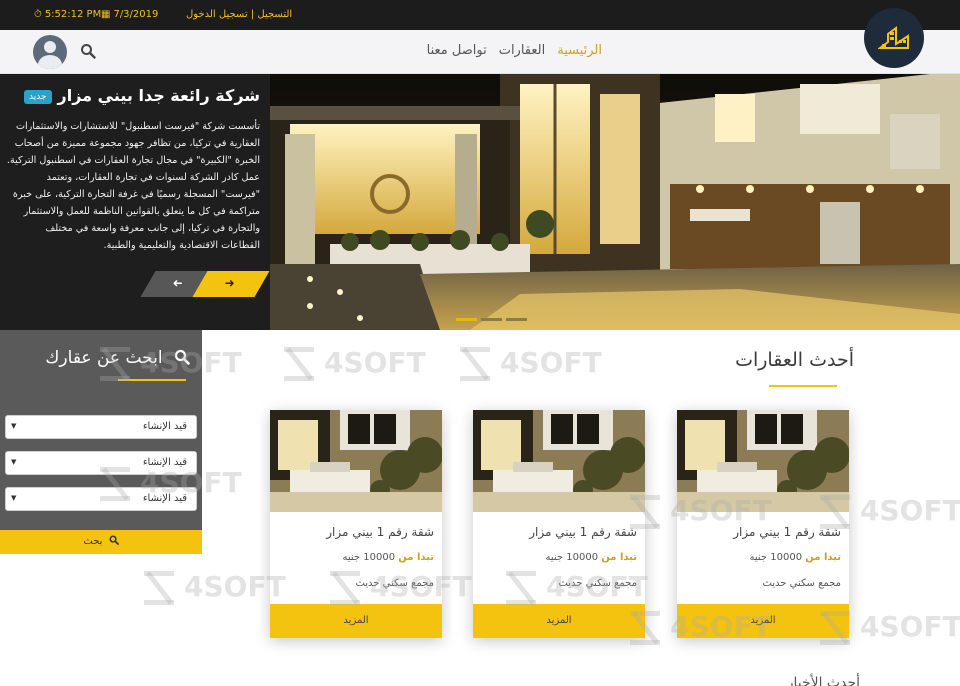 The height and width of the screenshot is (686, 960). Describe the element at coordinates (794, 360) in the screenshot. I see `latest-properties-title: أحدث العقارات` at that location.